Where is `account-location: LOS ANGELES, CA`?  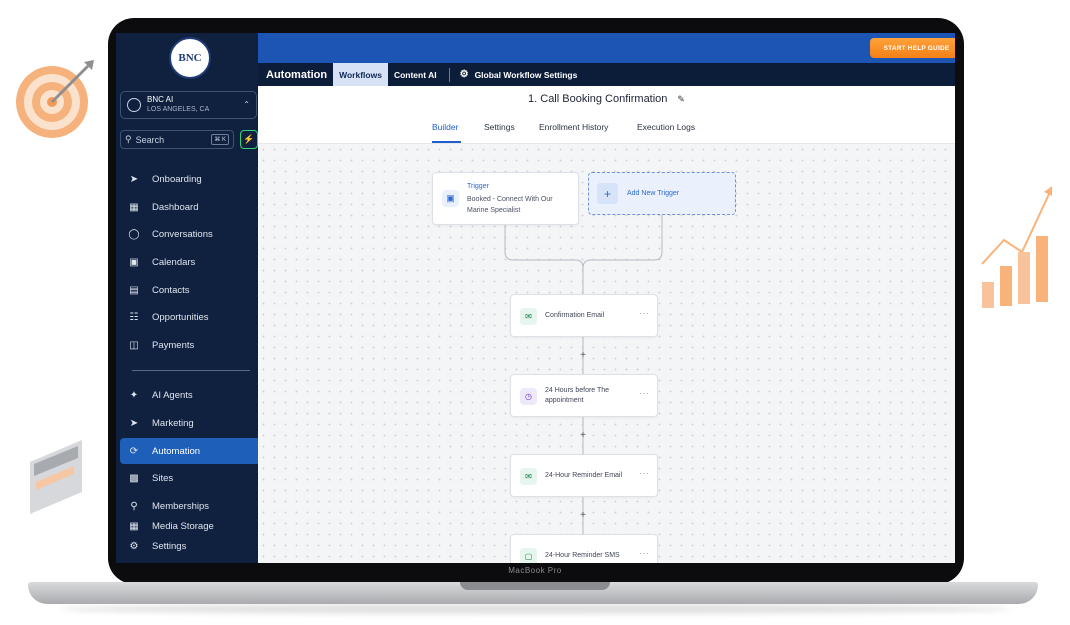
account-location: LOS ANGELES, CA is located at coordinates (178, 109).